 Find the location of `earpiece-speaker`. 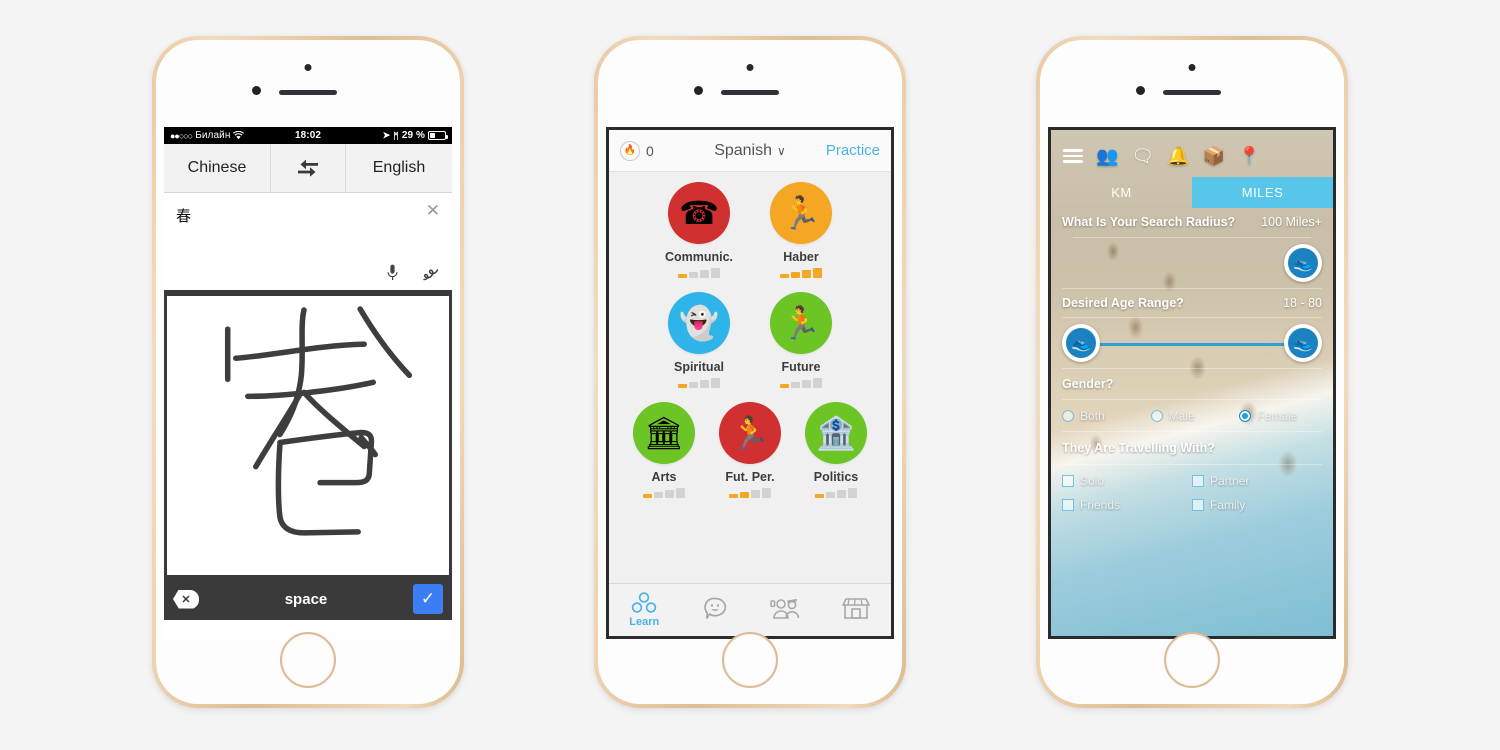

earpiece-speaker is located at coordinates (750, 92).